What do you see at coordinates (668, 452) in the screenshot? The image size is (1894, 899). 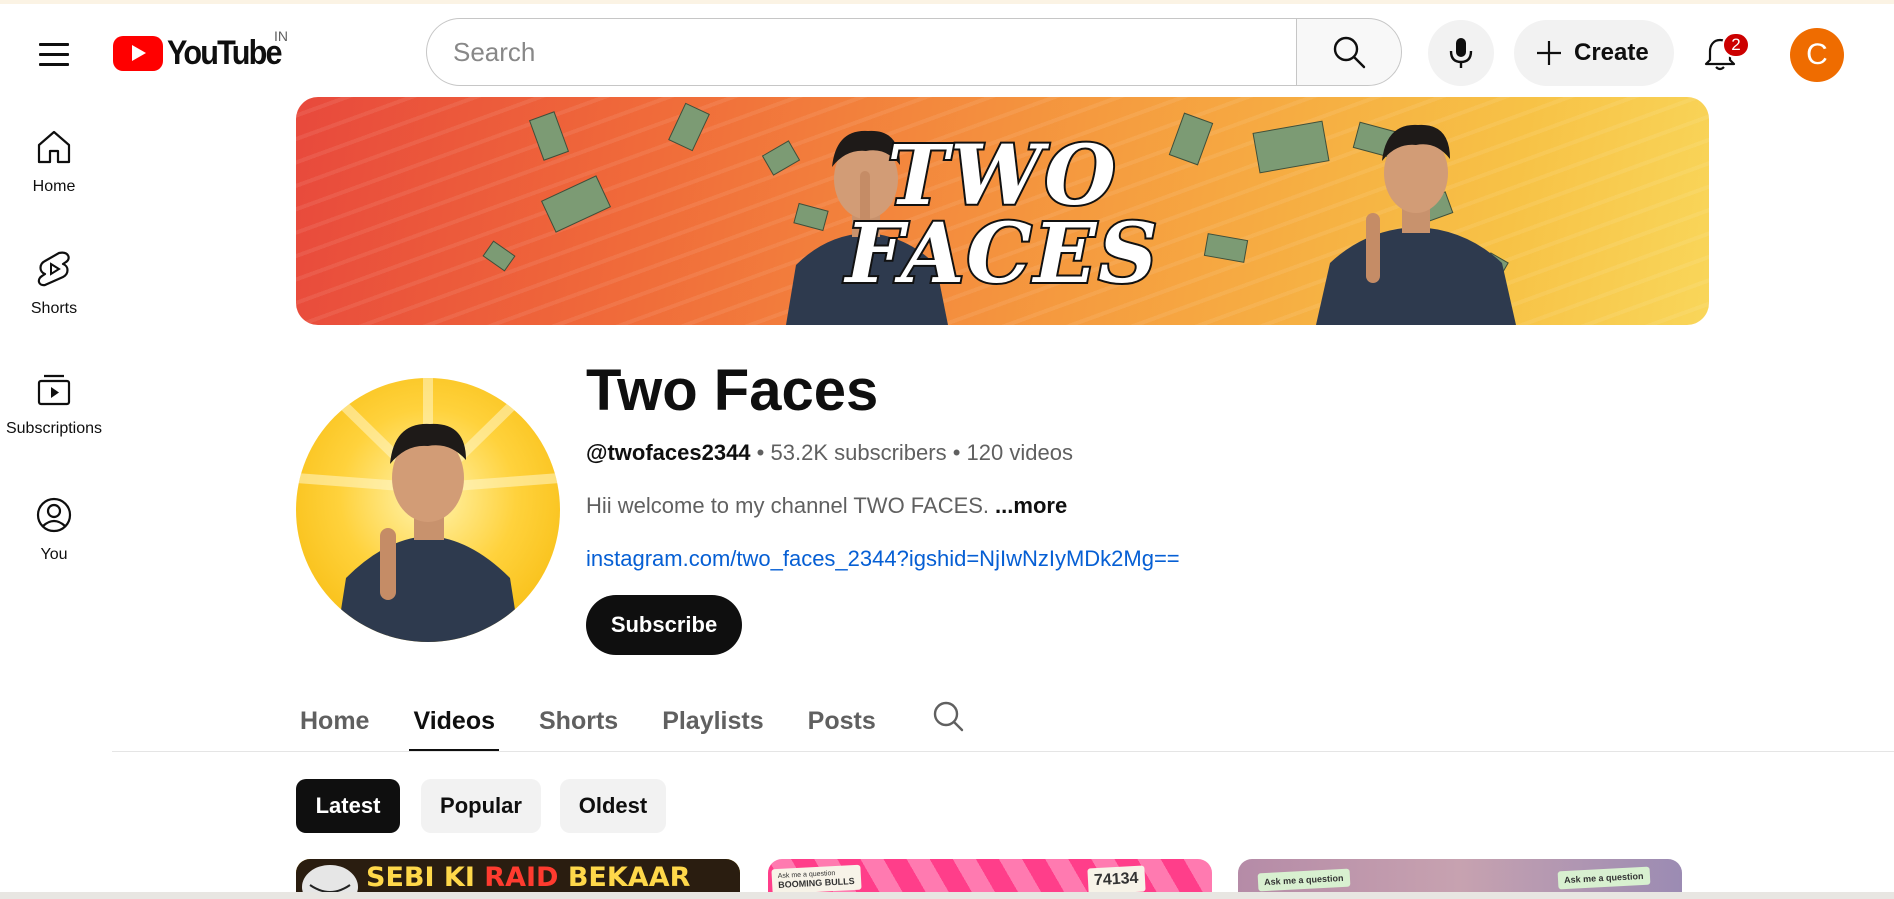 I see `channel-handle: @twofaces2344` at bounding box center [668, 452].